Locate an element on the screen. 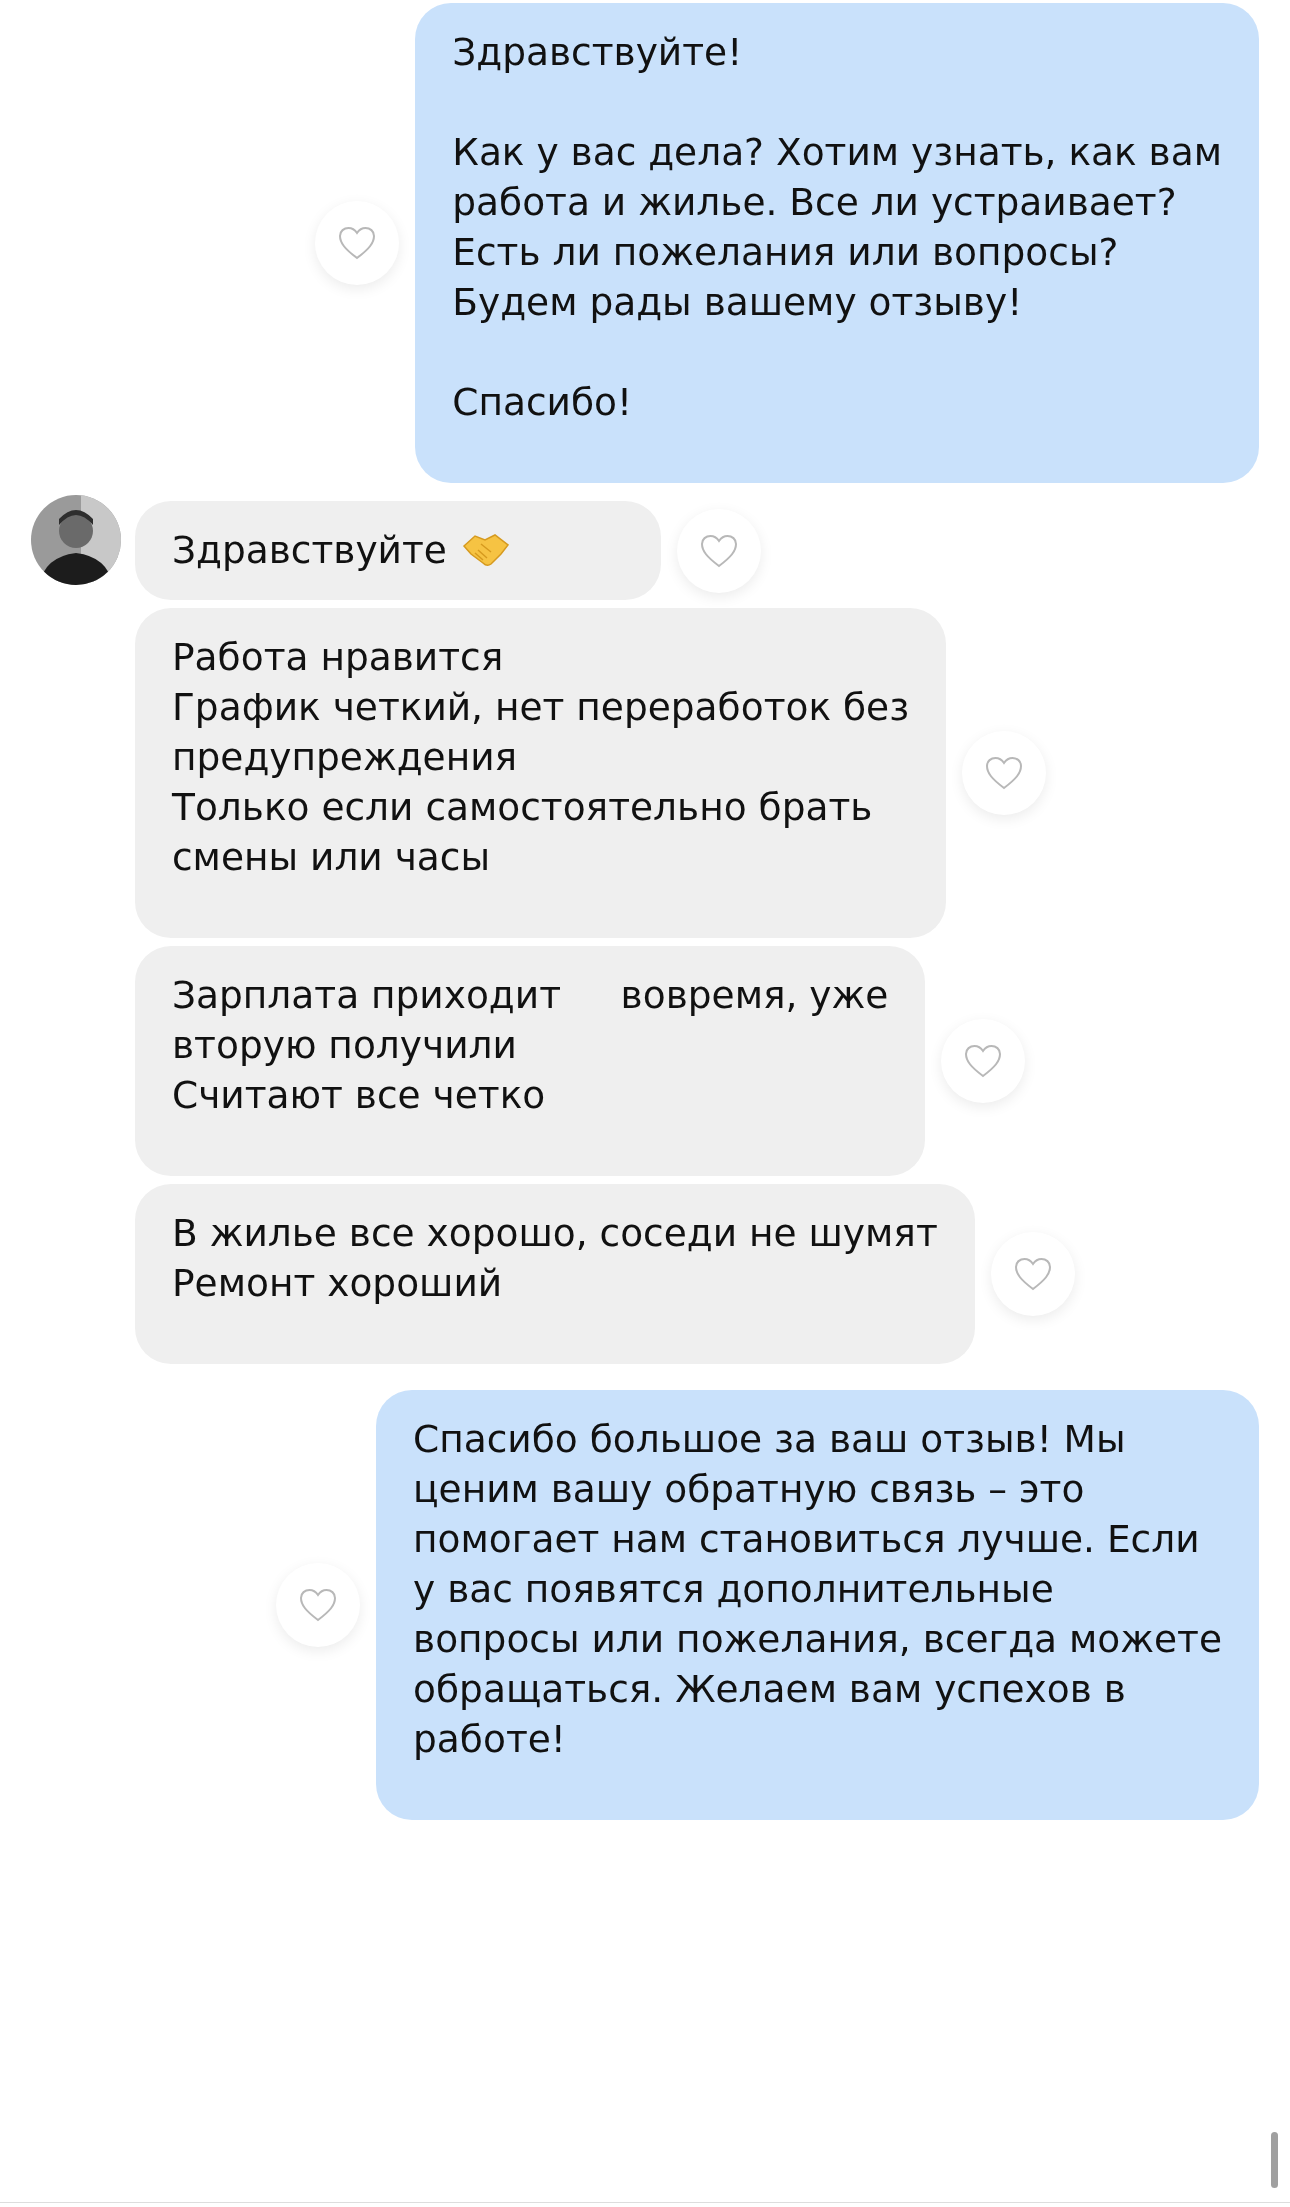 The width and height of the screenshot is (1290, 2207). message-text: Работа нравится График четкий, нет переработок без предупреждения Только если самостоятельно брать смены или часы is located at coordinates (541, 757).